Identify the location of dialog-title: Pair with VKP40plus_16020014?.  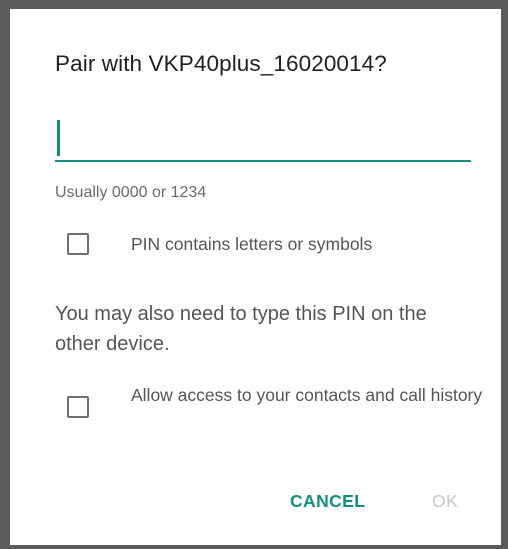
(221, 63).